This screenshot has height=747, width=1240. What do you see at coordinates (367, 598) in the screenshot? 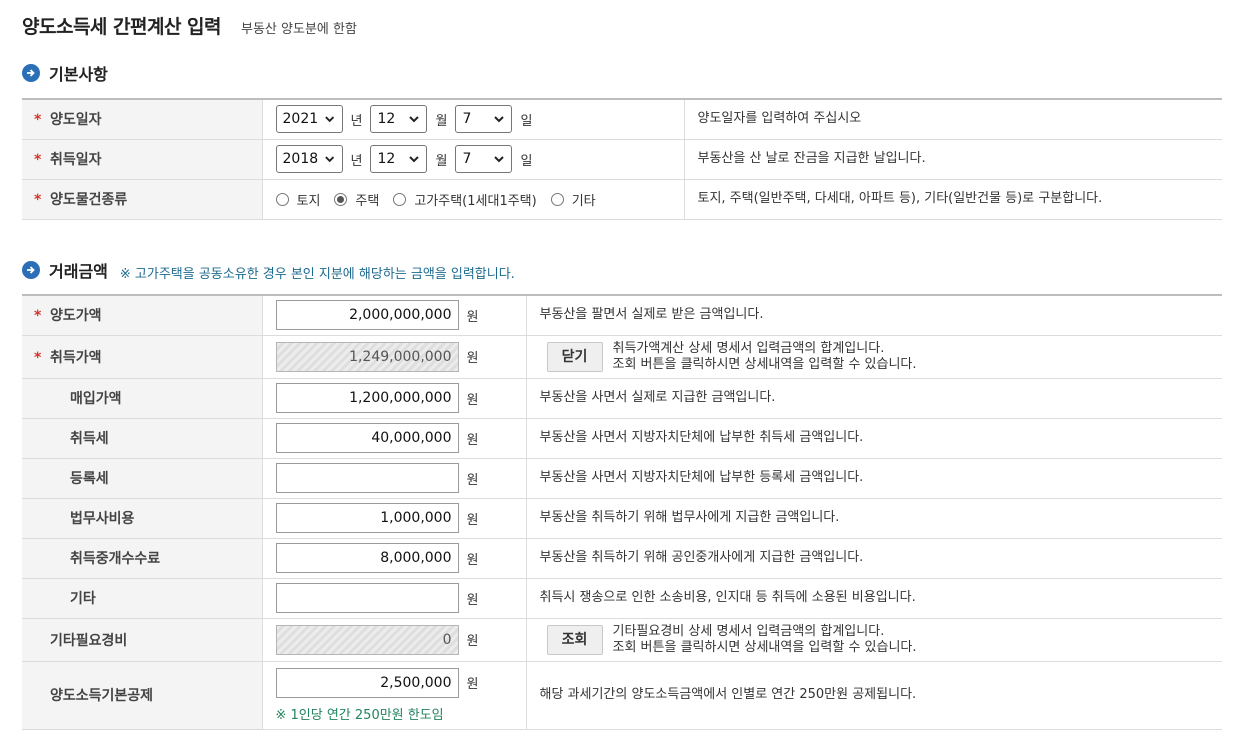
I see `other-input` at bounding box center [367, 598].